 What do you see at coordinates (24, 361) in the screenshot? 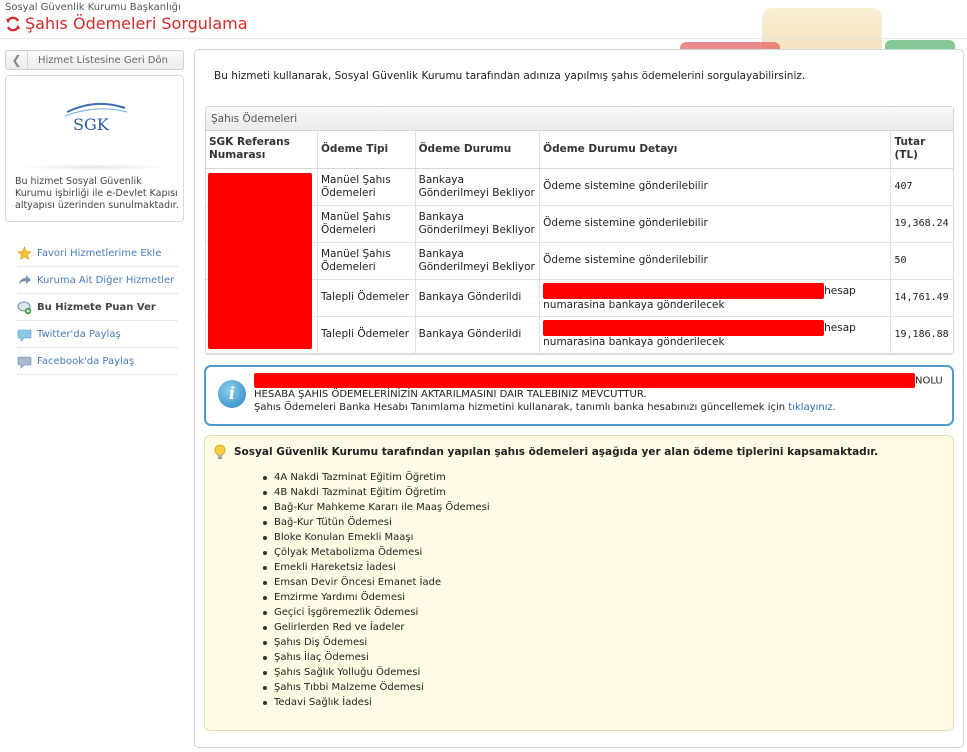
I see `facebook-icon` at bounding box center [24, 361].